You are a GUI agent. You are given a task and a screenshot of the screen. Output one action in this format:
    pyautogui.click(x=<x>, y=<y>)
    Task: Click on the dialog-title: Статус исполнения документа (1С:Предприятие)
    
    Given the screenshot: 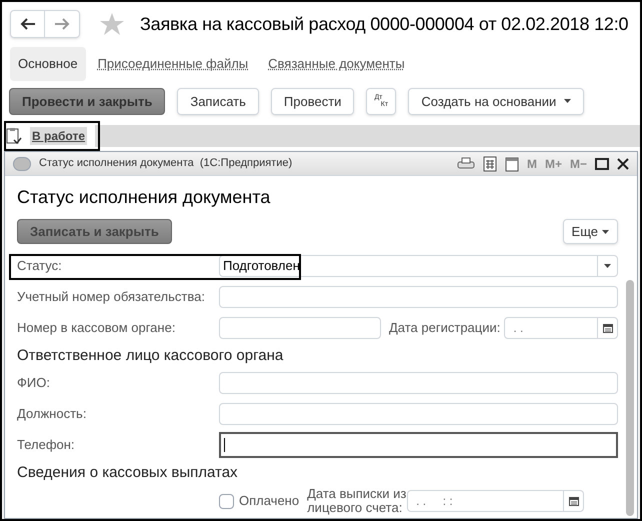 What is the action you would take?
    pyautogui.click(x=166, y=164)
    